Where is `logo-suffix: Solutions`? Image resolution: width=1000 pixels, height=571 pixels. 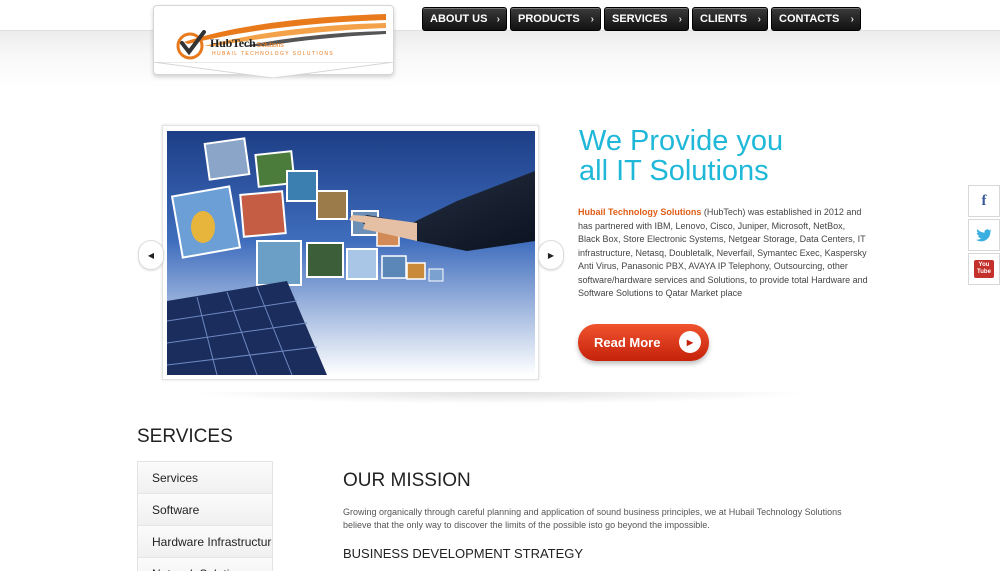
logo-suffix: Solutions is located at coordinates (270, 45).